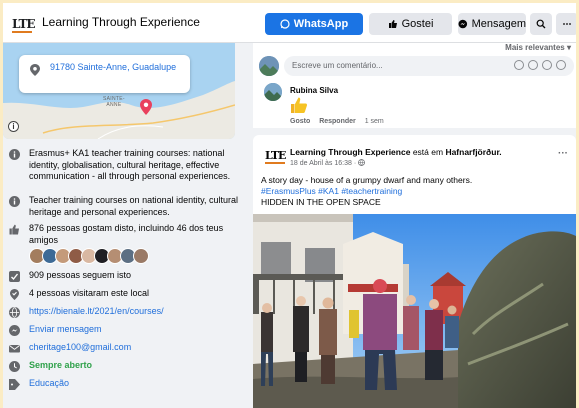  Describe the element at coordinates (80, 275) in the screenshot. I see `followers-text: 909 pessoas seguem isto` at that location.